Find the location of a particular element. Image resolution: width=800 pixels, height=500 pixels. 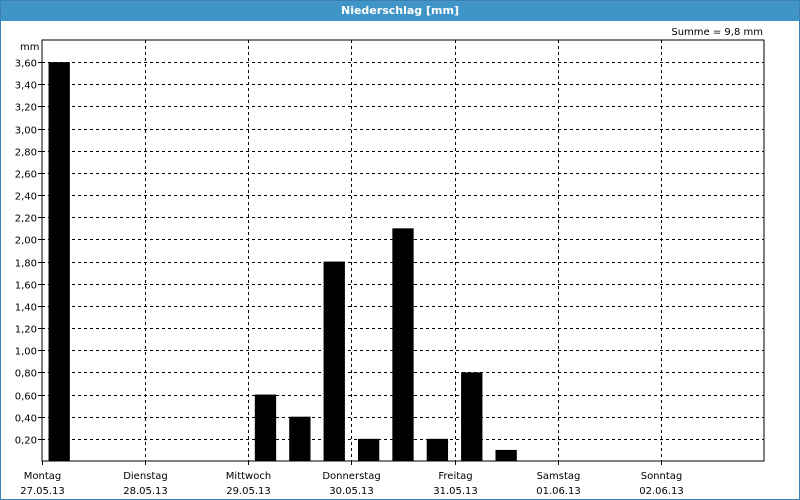

x-tick-label-day: Donnerstag is located at coordinates (351, 476).